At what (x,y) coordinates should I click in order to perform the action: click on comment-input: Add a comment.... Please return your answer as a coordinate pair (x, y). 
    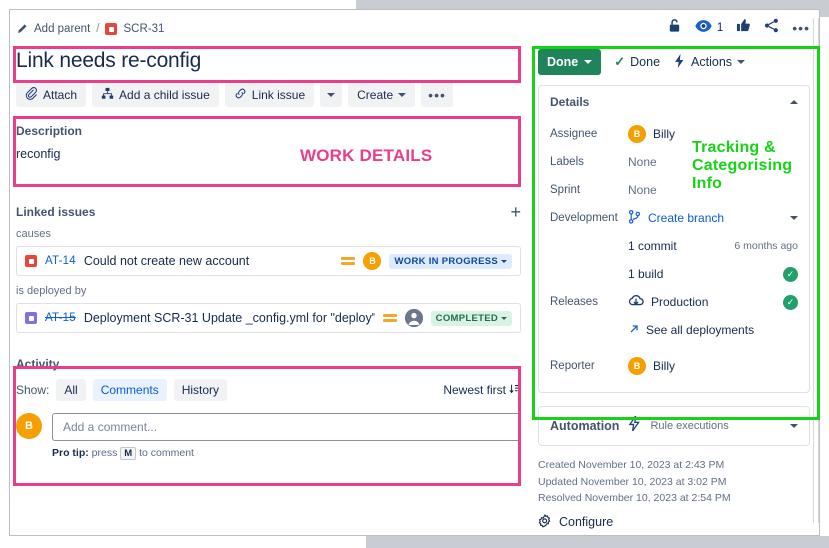
    Looking at the image, I should click on (286, 427).